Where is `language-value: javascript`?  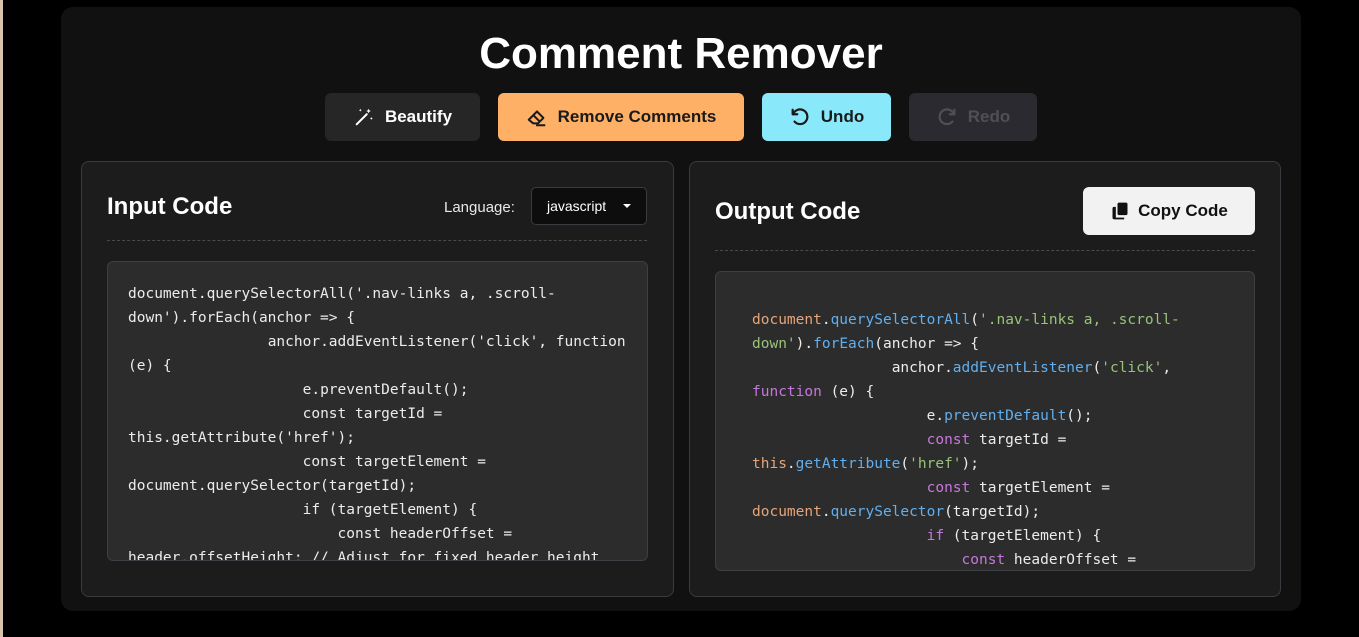
language-value: javascript is located at coordinates (577, 206).